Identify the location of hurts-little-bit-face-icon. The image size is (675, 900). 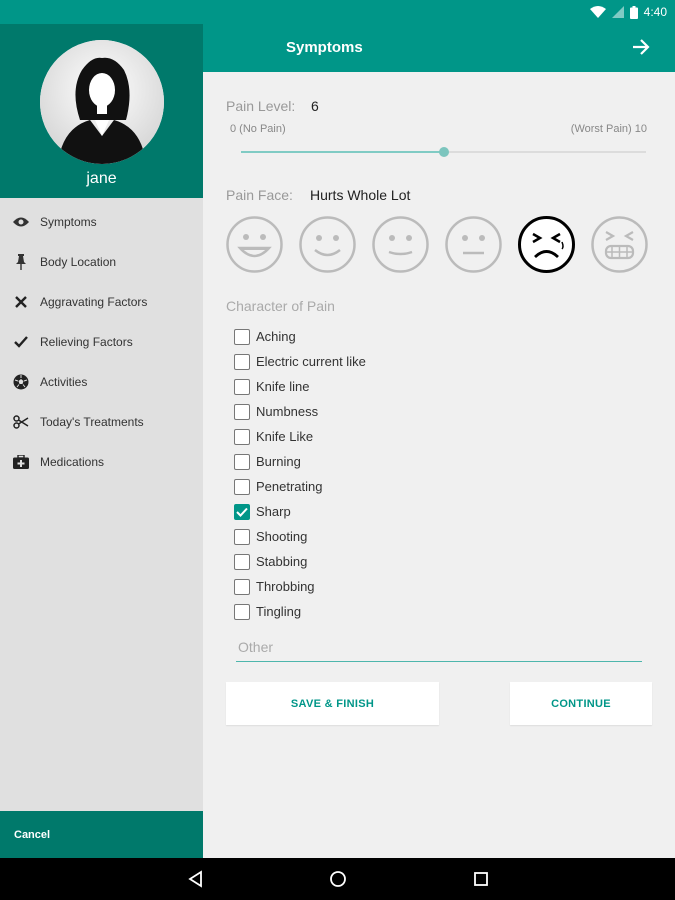
(327, 244).